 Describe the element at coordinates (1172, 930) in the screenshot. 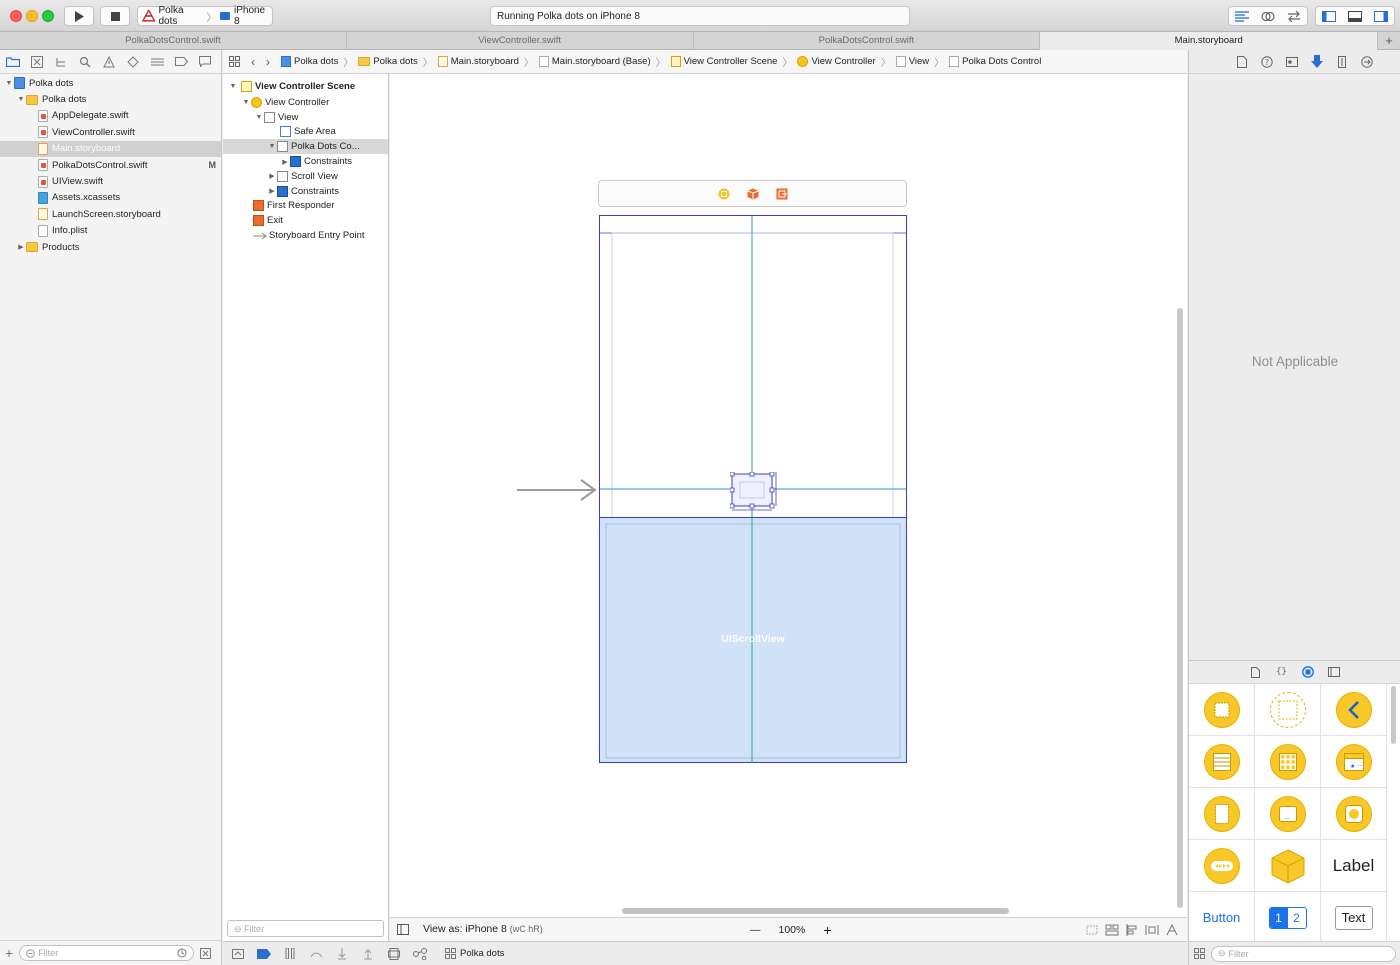

I see `resolve-issues-icon` at that location.